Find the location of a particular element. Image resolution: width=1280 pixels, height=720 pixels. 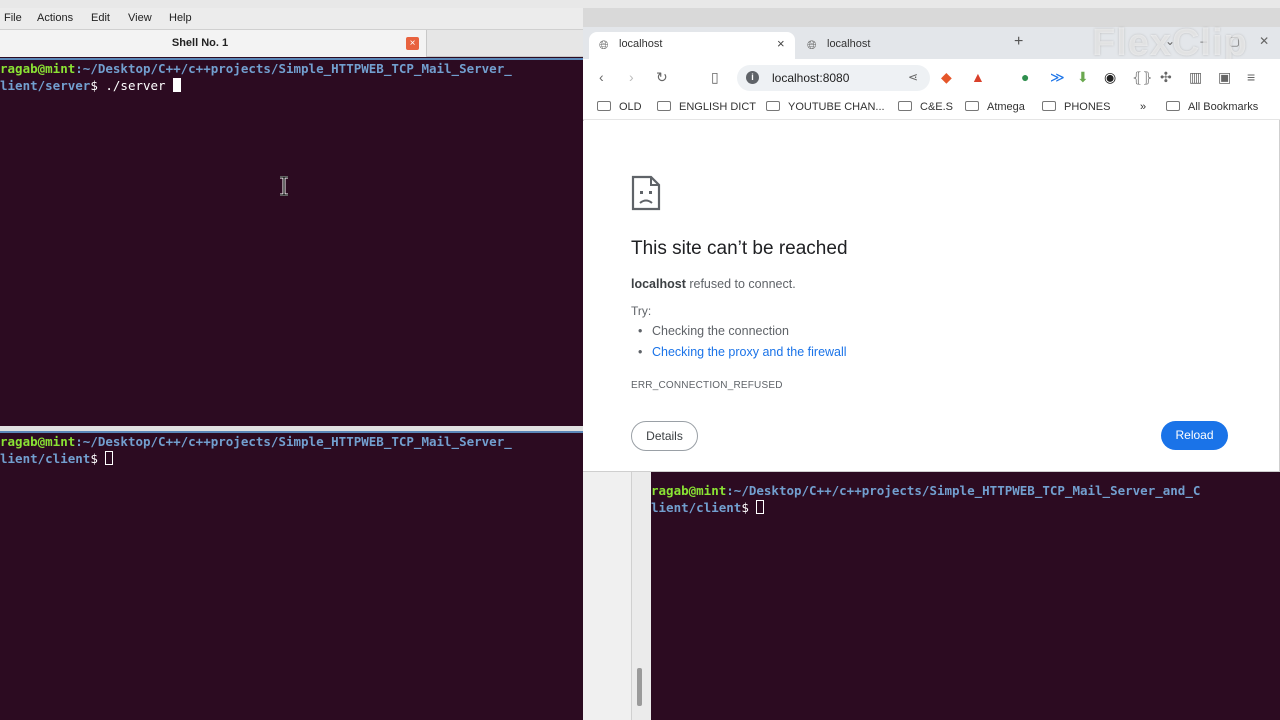

bookmark-item: PHONES is located at coordinates (1076, 107).